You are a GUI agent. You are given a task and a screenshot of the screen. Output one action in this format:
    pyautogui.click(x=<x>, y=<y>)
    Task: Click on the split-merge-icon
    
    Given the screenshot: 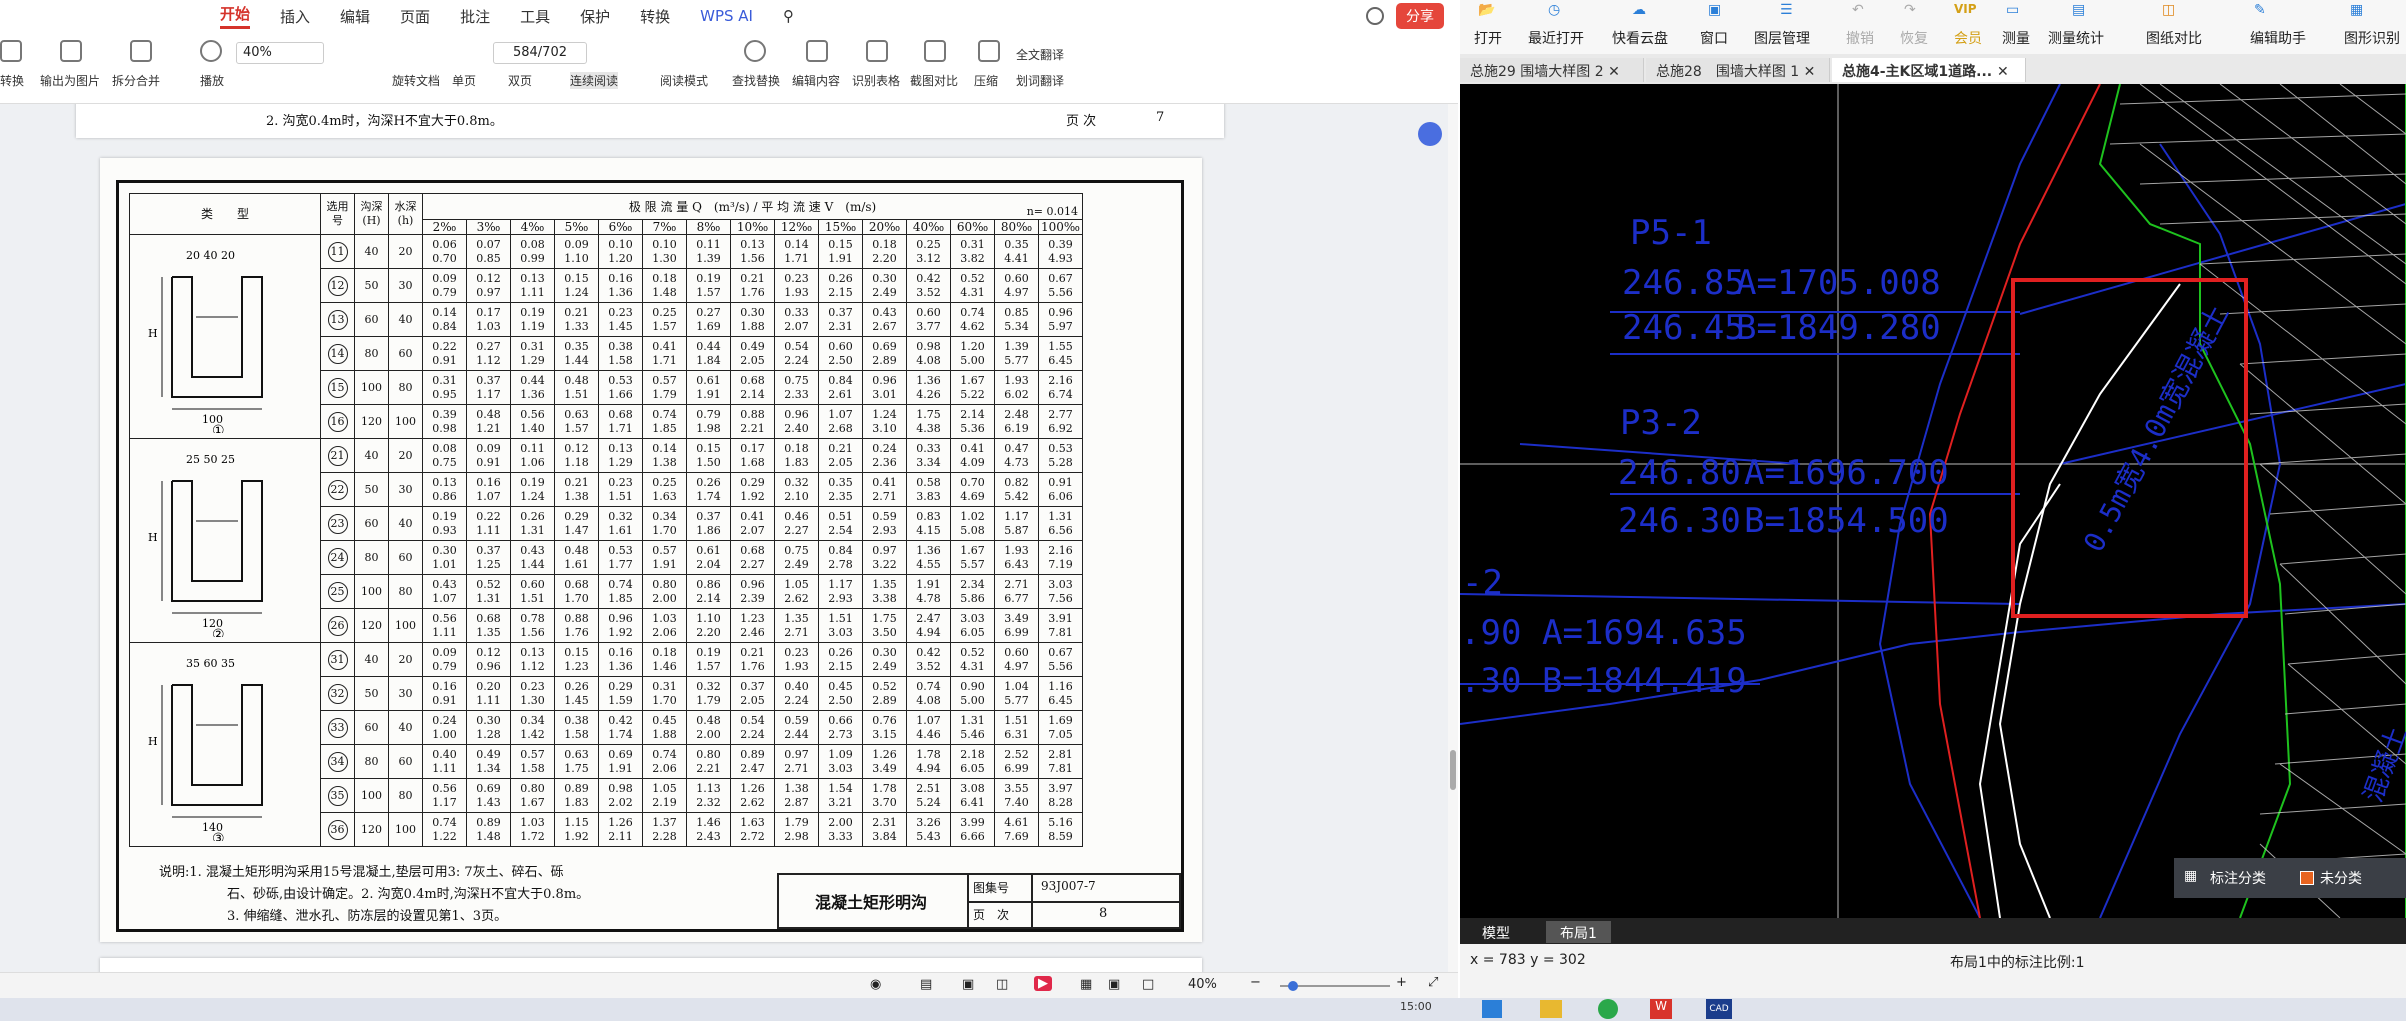 What is the action you would take?
    pyautogui.click(x=141, y=51)
    